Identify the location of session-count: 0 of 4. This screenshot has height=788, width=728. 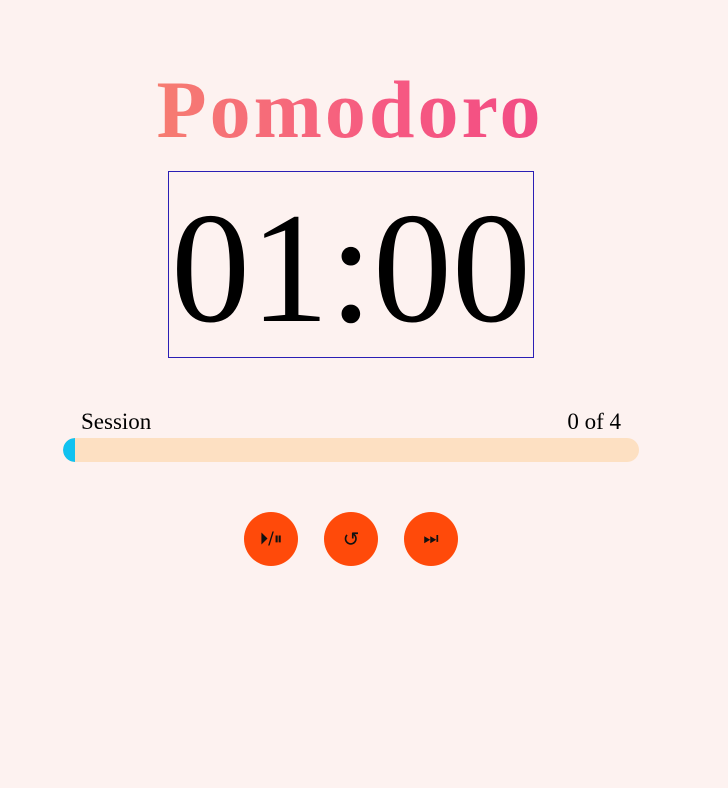
(594, 421).